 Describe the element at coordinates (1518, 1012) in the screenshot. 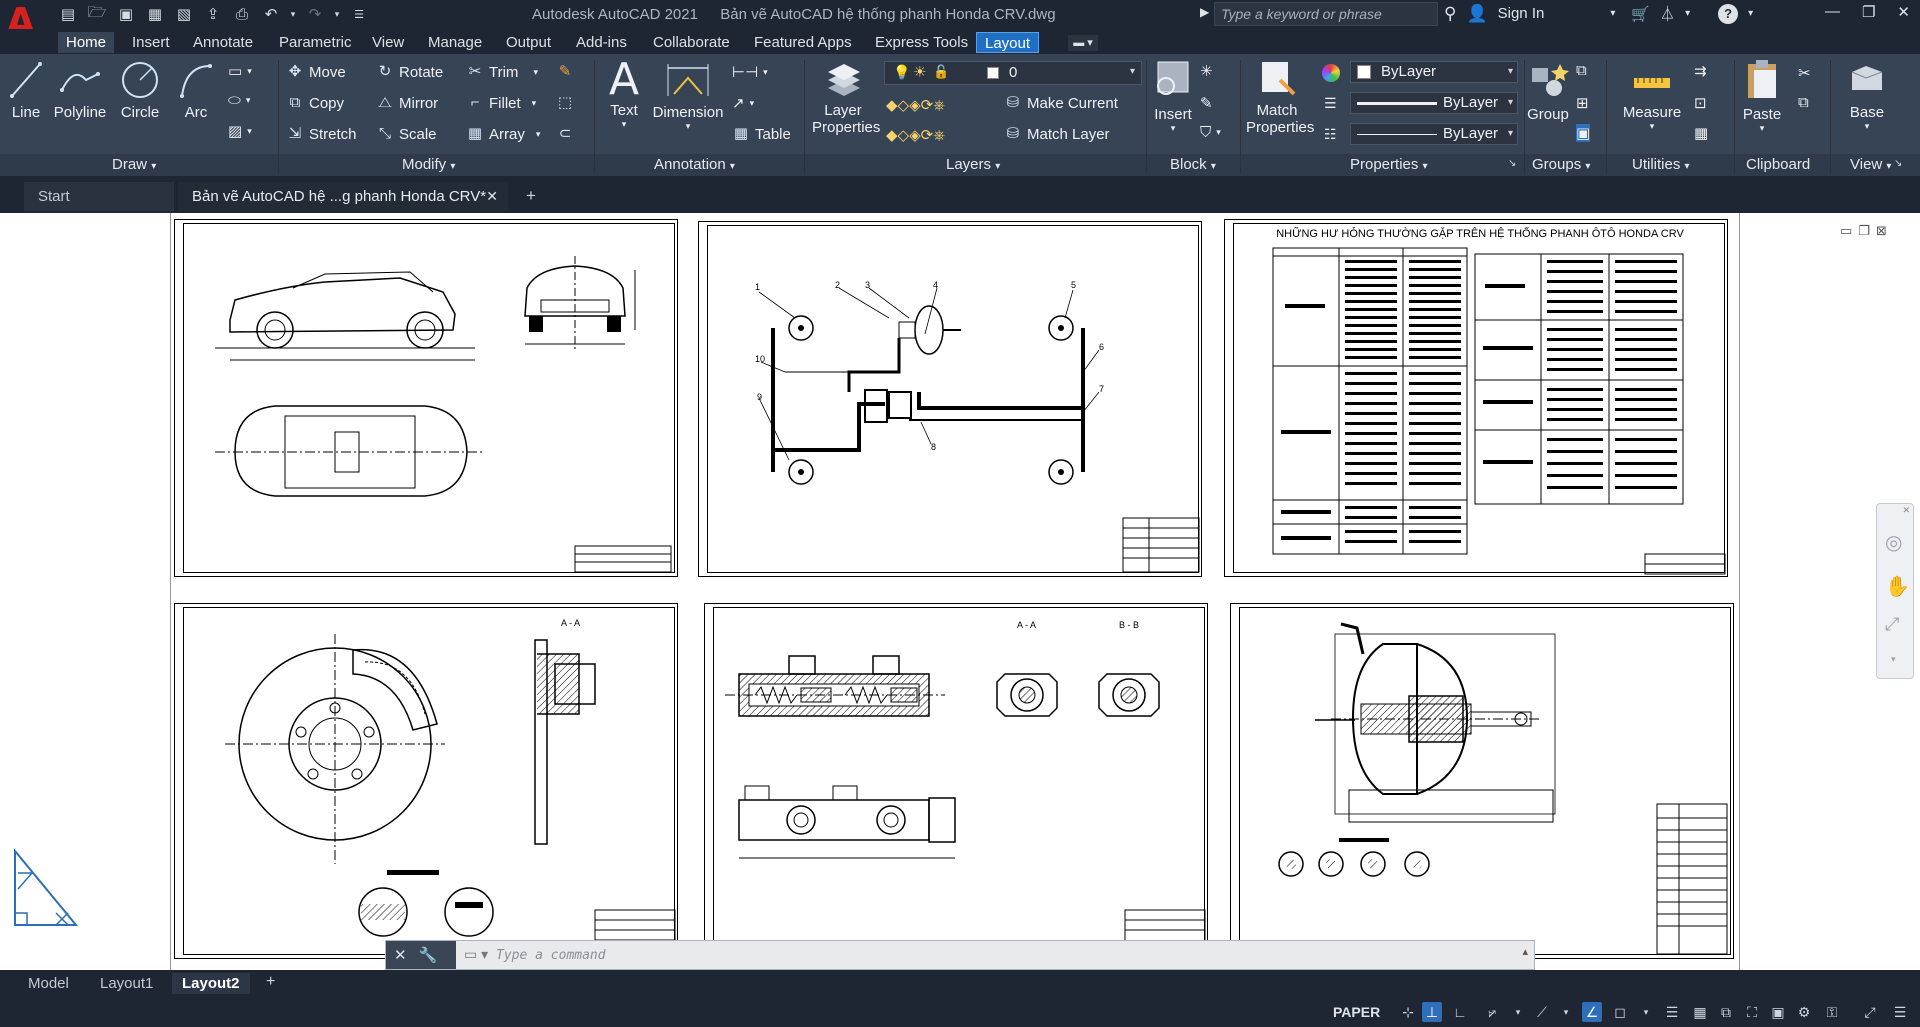

I see `polar-dropdown-icon: ▾` at that location.